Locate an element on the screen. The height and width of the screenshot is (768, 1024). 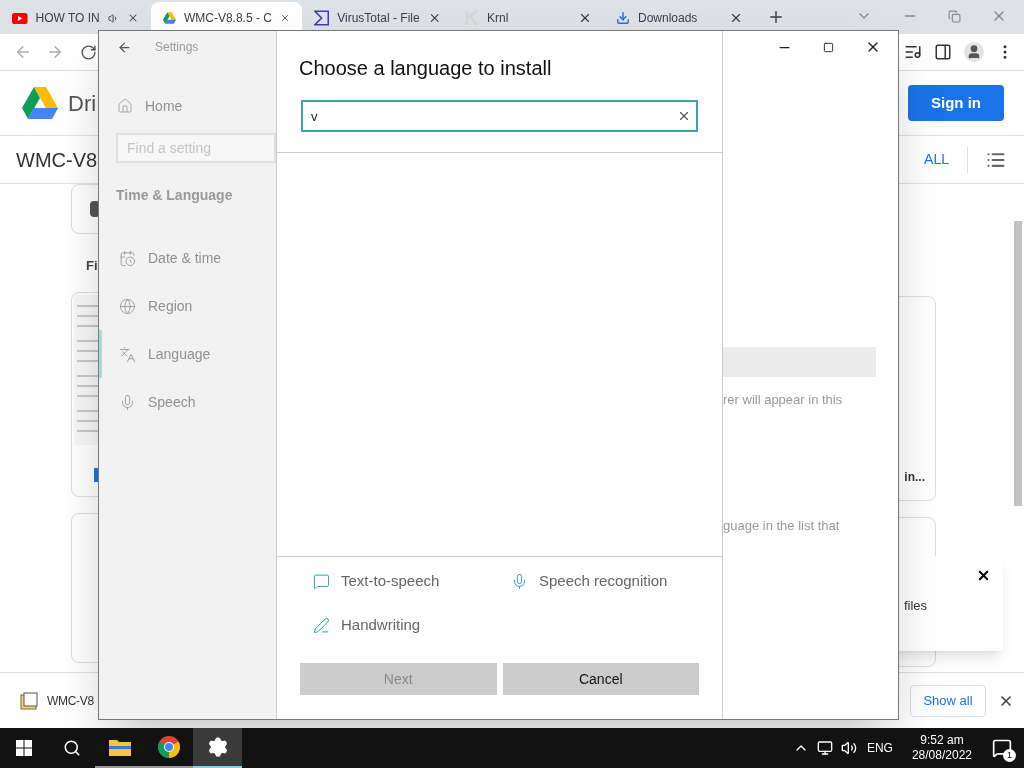
chrome-logo-icon is located at coordinates (168, 747).